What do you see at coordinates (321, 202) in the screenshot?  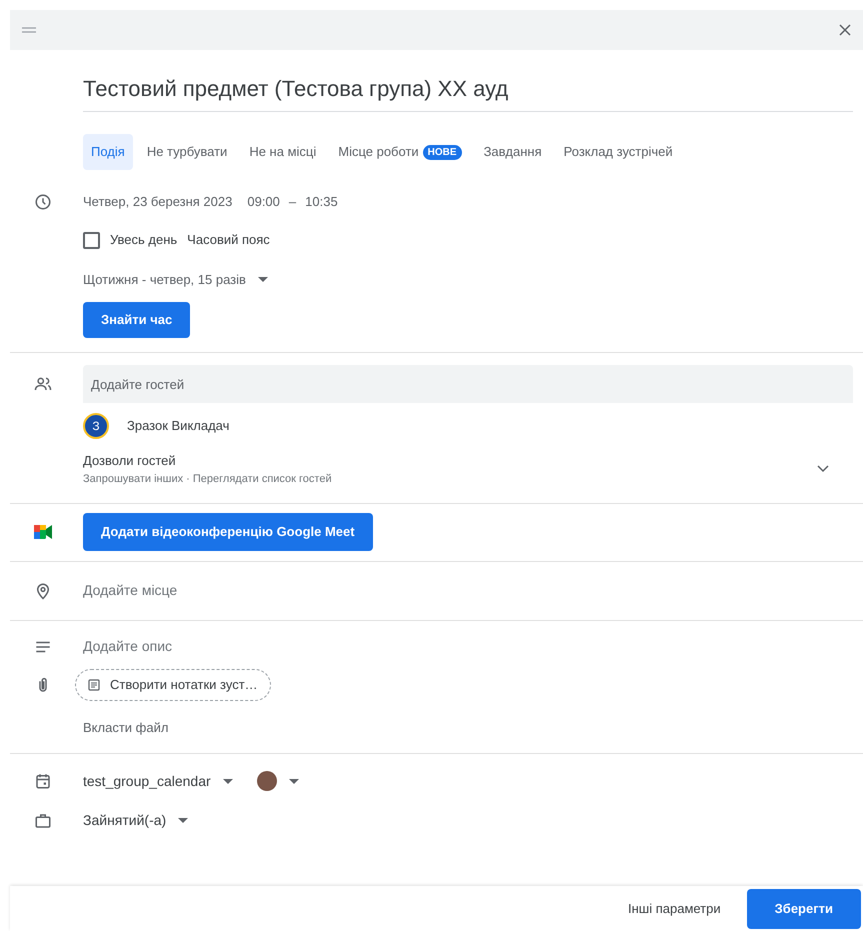 I see `end-time-text: 10:35` at bounding box center [321, 202].